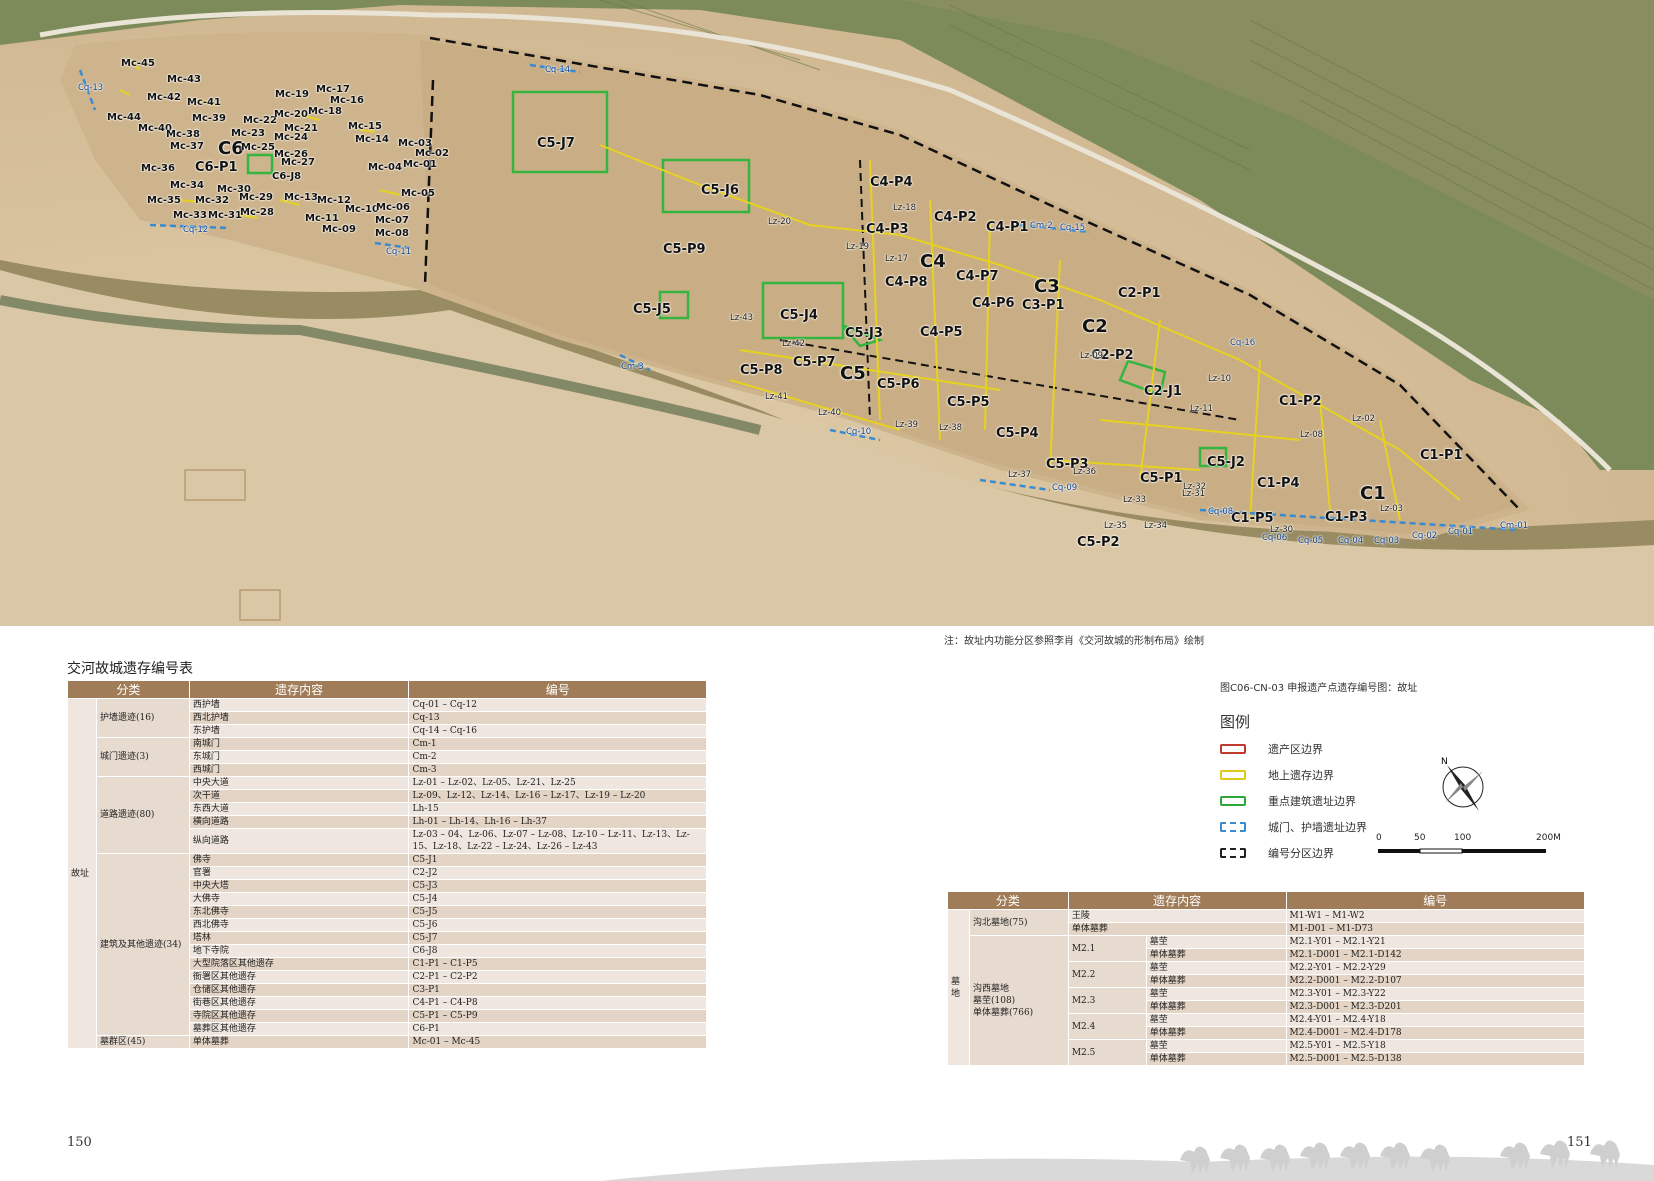  I want to click on wall-label: Cm-2, so click(1041, 226).